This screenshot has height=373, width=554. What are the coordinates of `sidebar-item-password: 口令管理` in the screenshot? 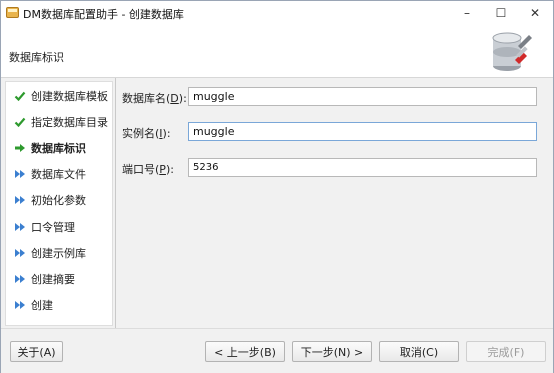 It's located at (44, 227).